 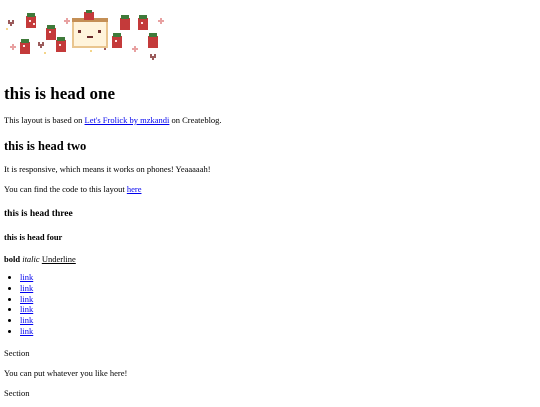 I want to click on heading-four: this is head four, so click(x=33, y=237).